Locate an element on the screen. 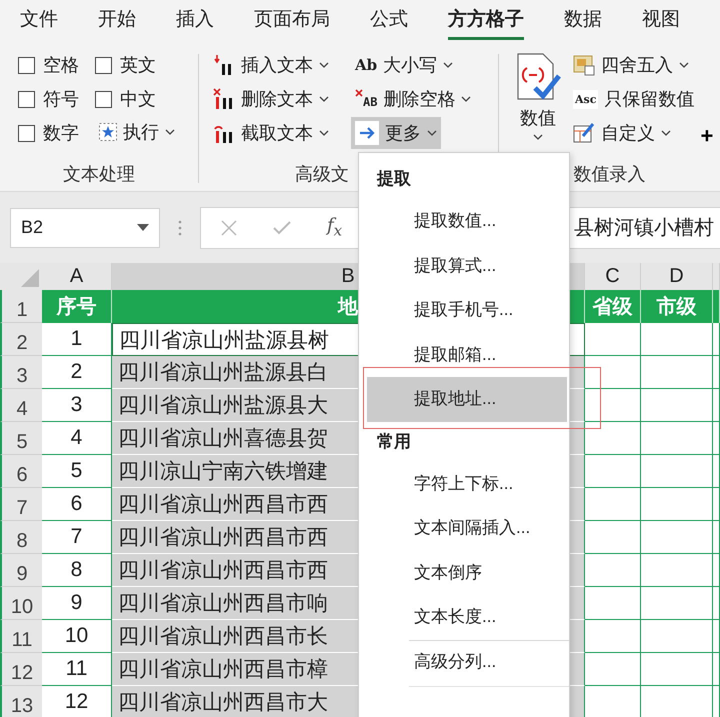  table-cell: 4 is located at coordinates (77, 438).